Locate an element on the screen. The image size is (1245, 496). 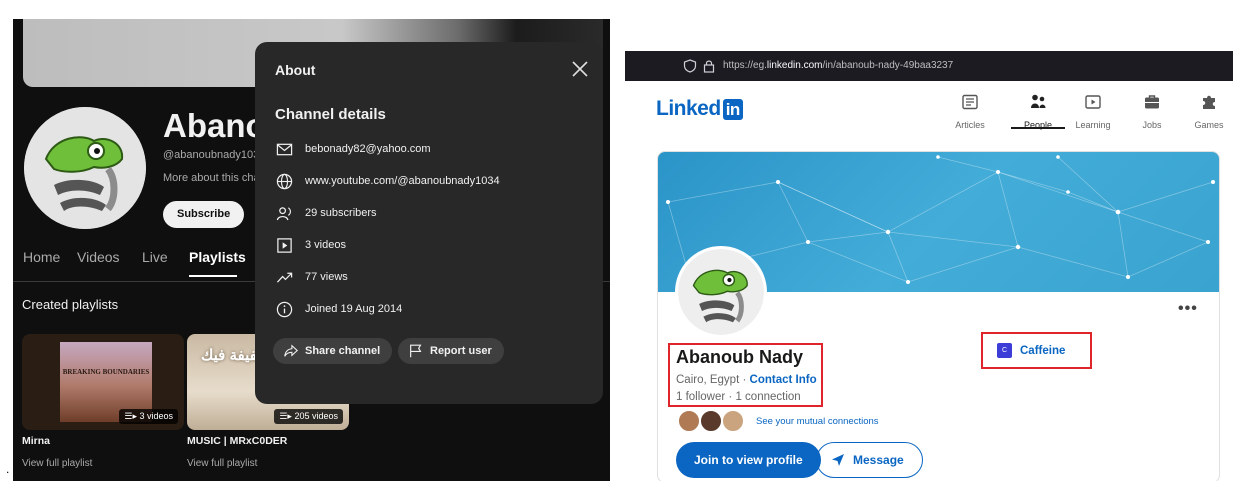
videos-text: 3 videos is located at coordinates (325, 245).